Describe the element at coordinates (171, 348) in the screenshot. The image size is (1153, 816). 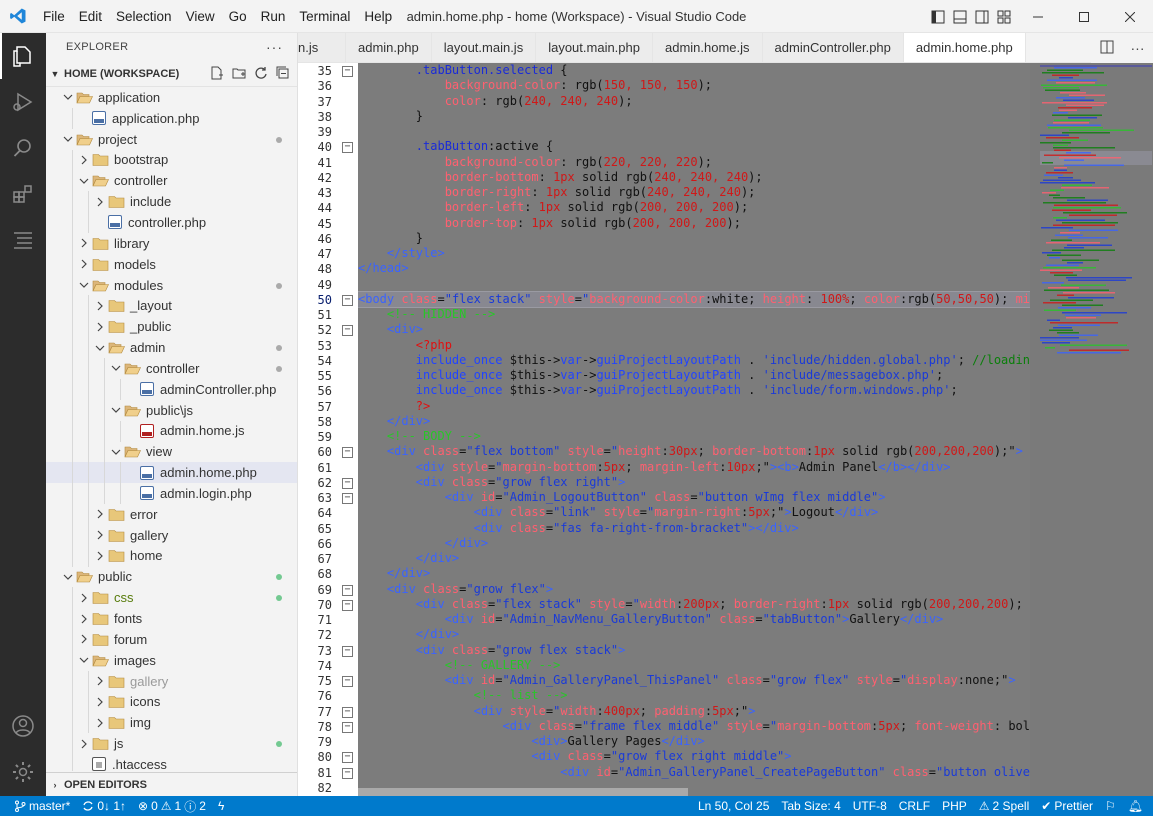
I see `folder-admin: admin` at that location.